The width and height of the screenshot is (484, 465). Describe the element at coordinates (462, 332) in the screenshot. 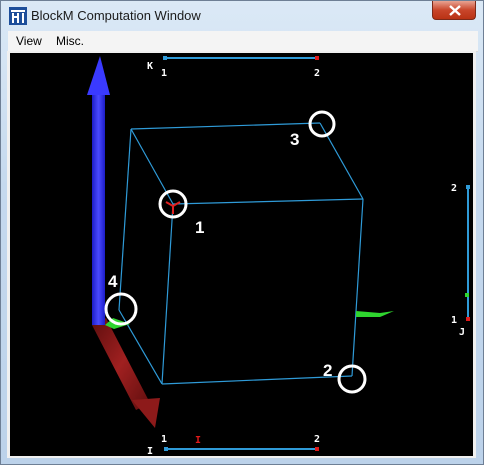

I see `j-axis-letter: J` at that location.